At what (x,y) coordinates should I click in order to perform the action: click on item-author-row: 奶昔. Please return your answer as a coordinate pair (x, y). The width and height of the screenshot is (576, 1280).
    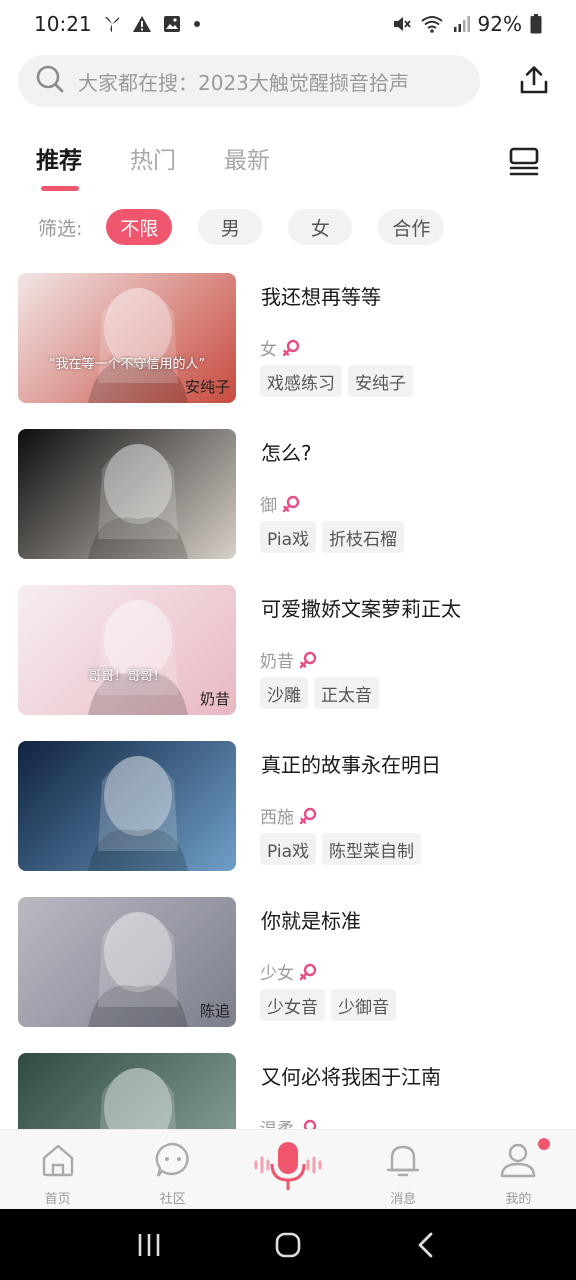
    Looking at the image, I should click on (289, 659).